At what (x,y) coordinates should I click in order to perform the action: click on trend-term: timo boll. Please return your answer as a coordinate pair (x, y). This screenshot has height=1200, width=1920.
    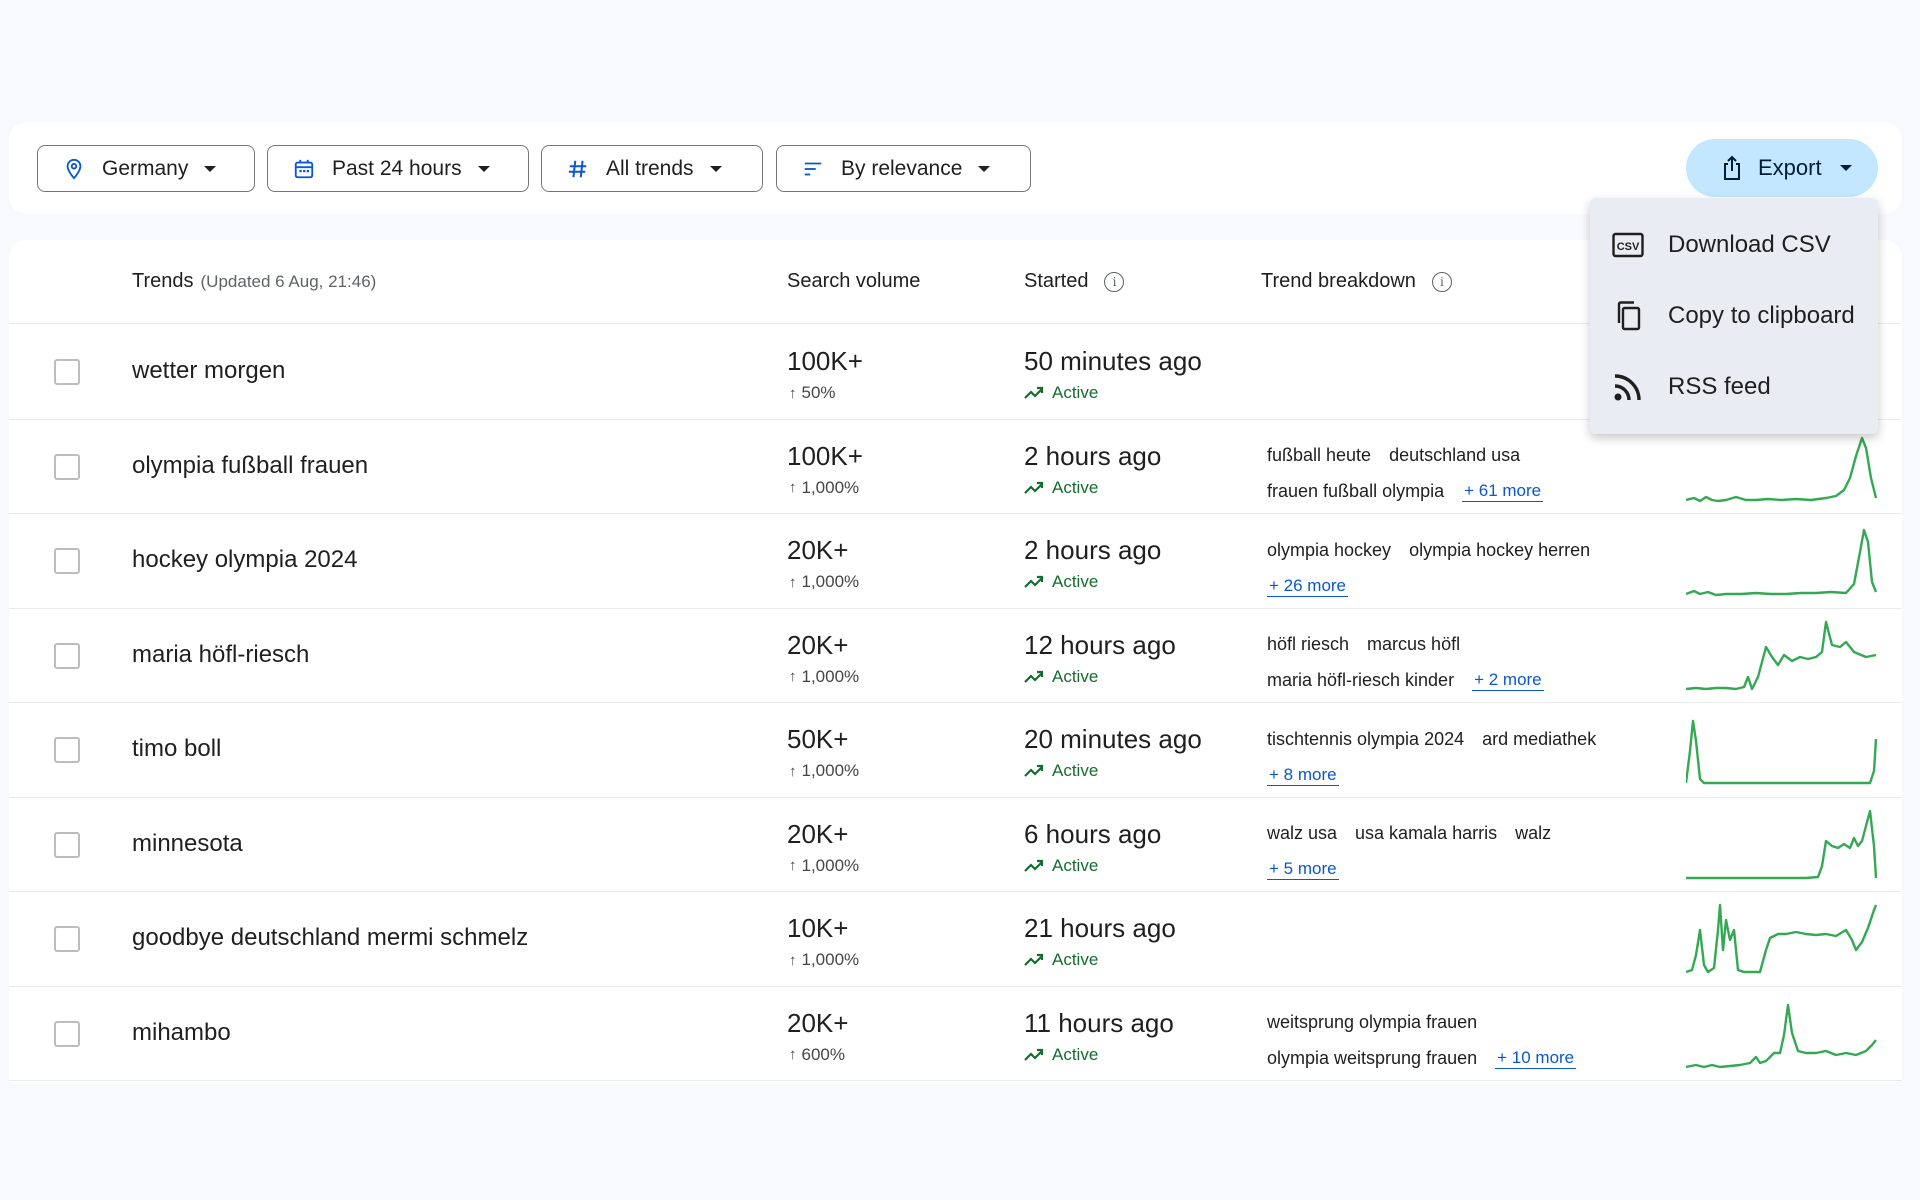
    Looking at the image, I should click on (176, 749).